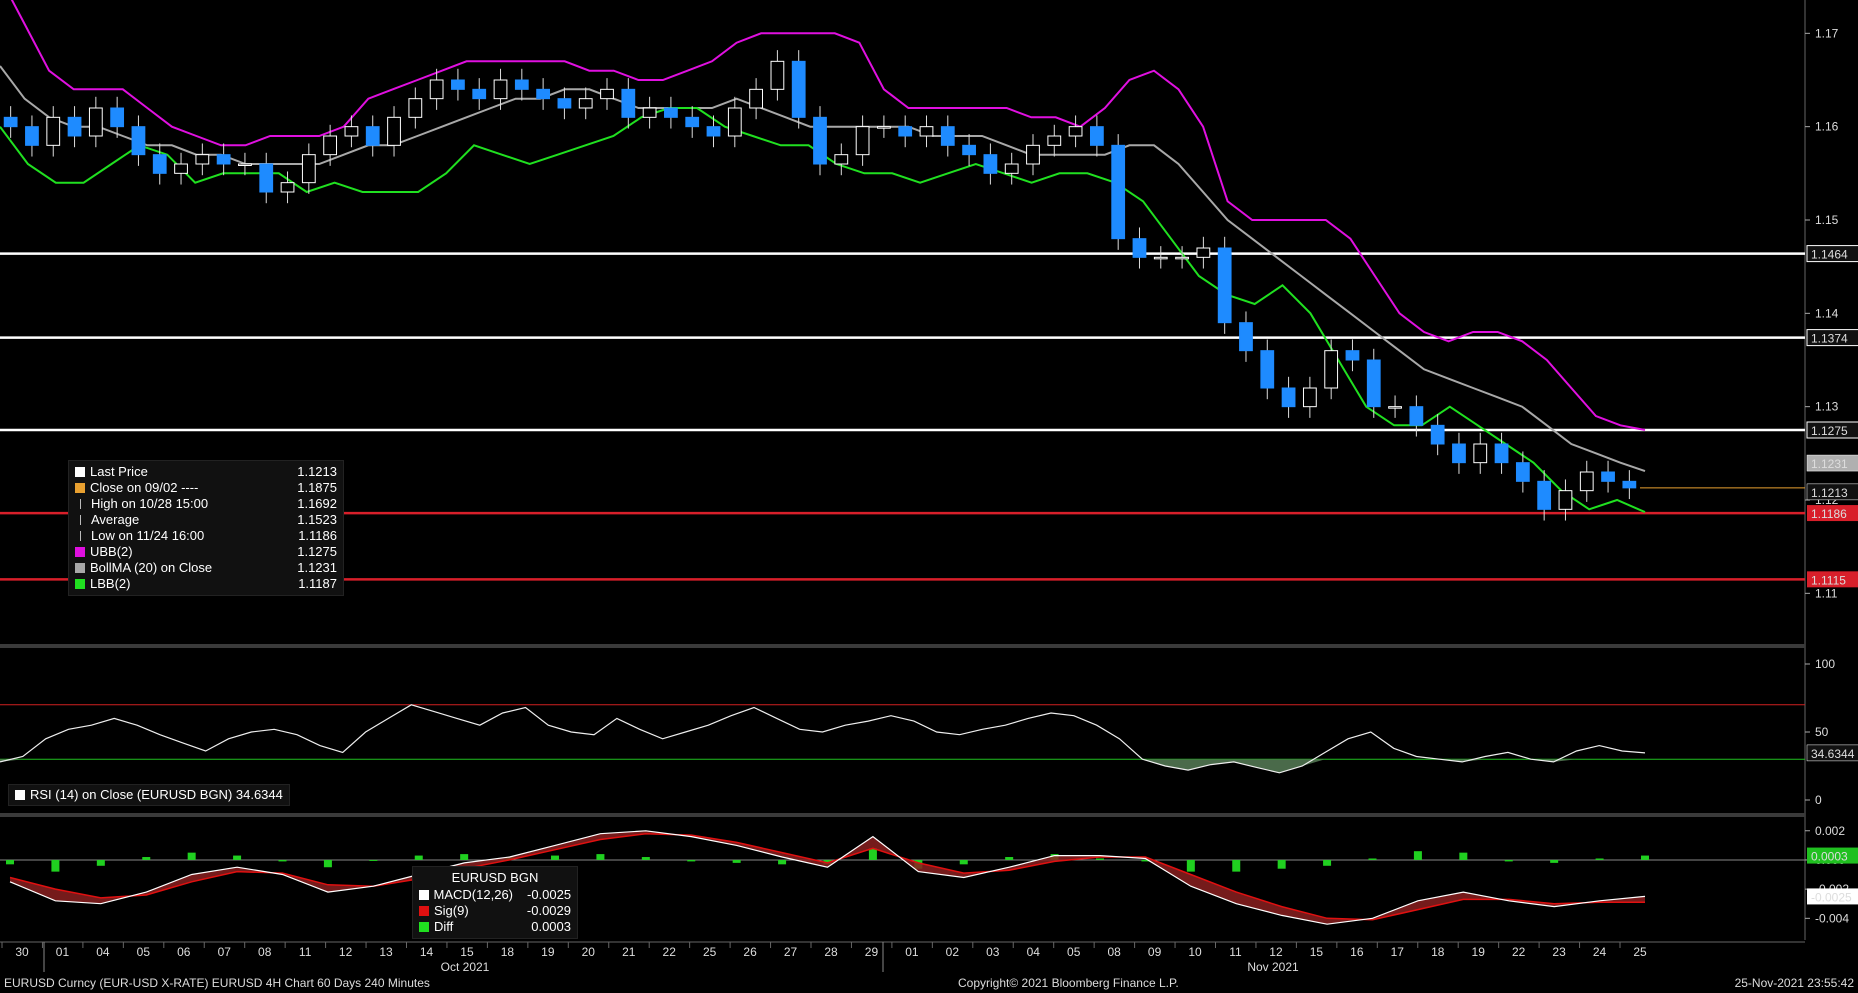  Describe the element at coordinates (206, 584) in the screenshot. I see `legend-row: LBB(2) 1.1187` at that location.